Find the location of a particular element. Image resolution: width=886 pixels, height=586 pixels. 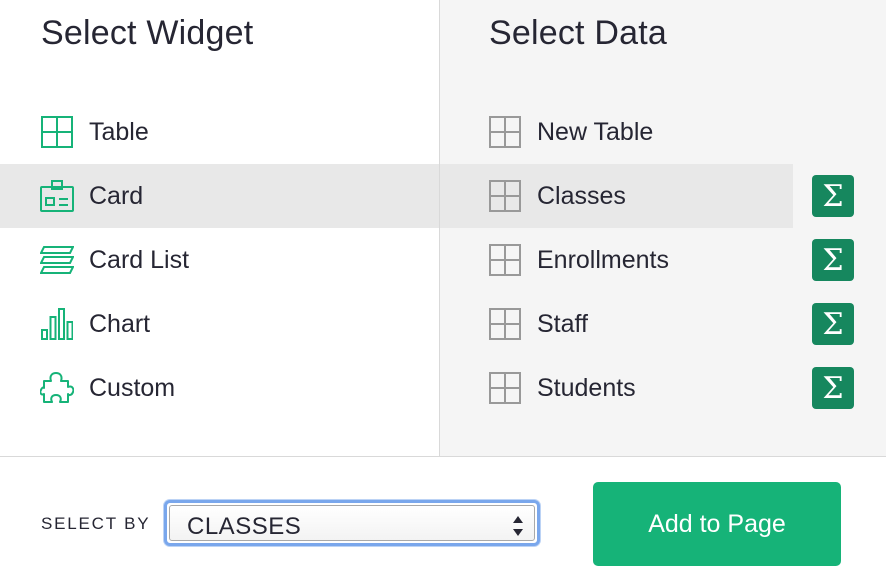

data-item-label: Students is located at coordinates (586, 387).